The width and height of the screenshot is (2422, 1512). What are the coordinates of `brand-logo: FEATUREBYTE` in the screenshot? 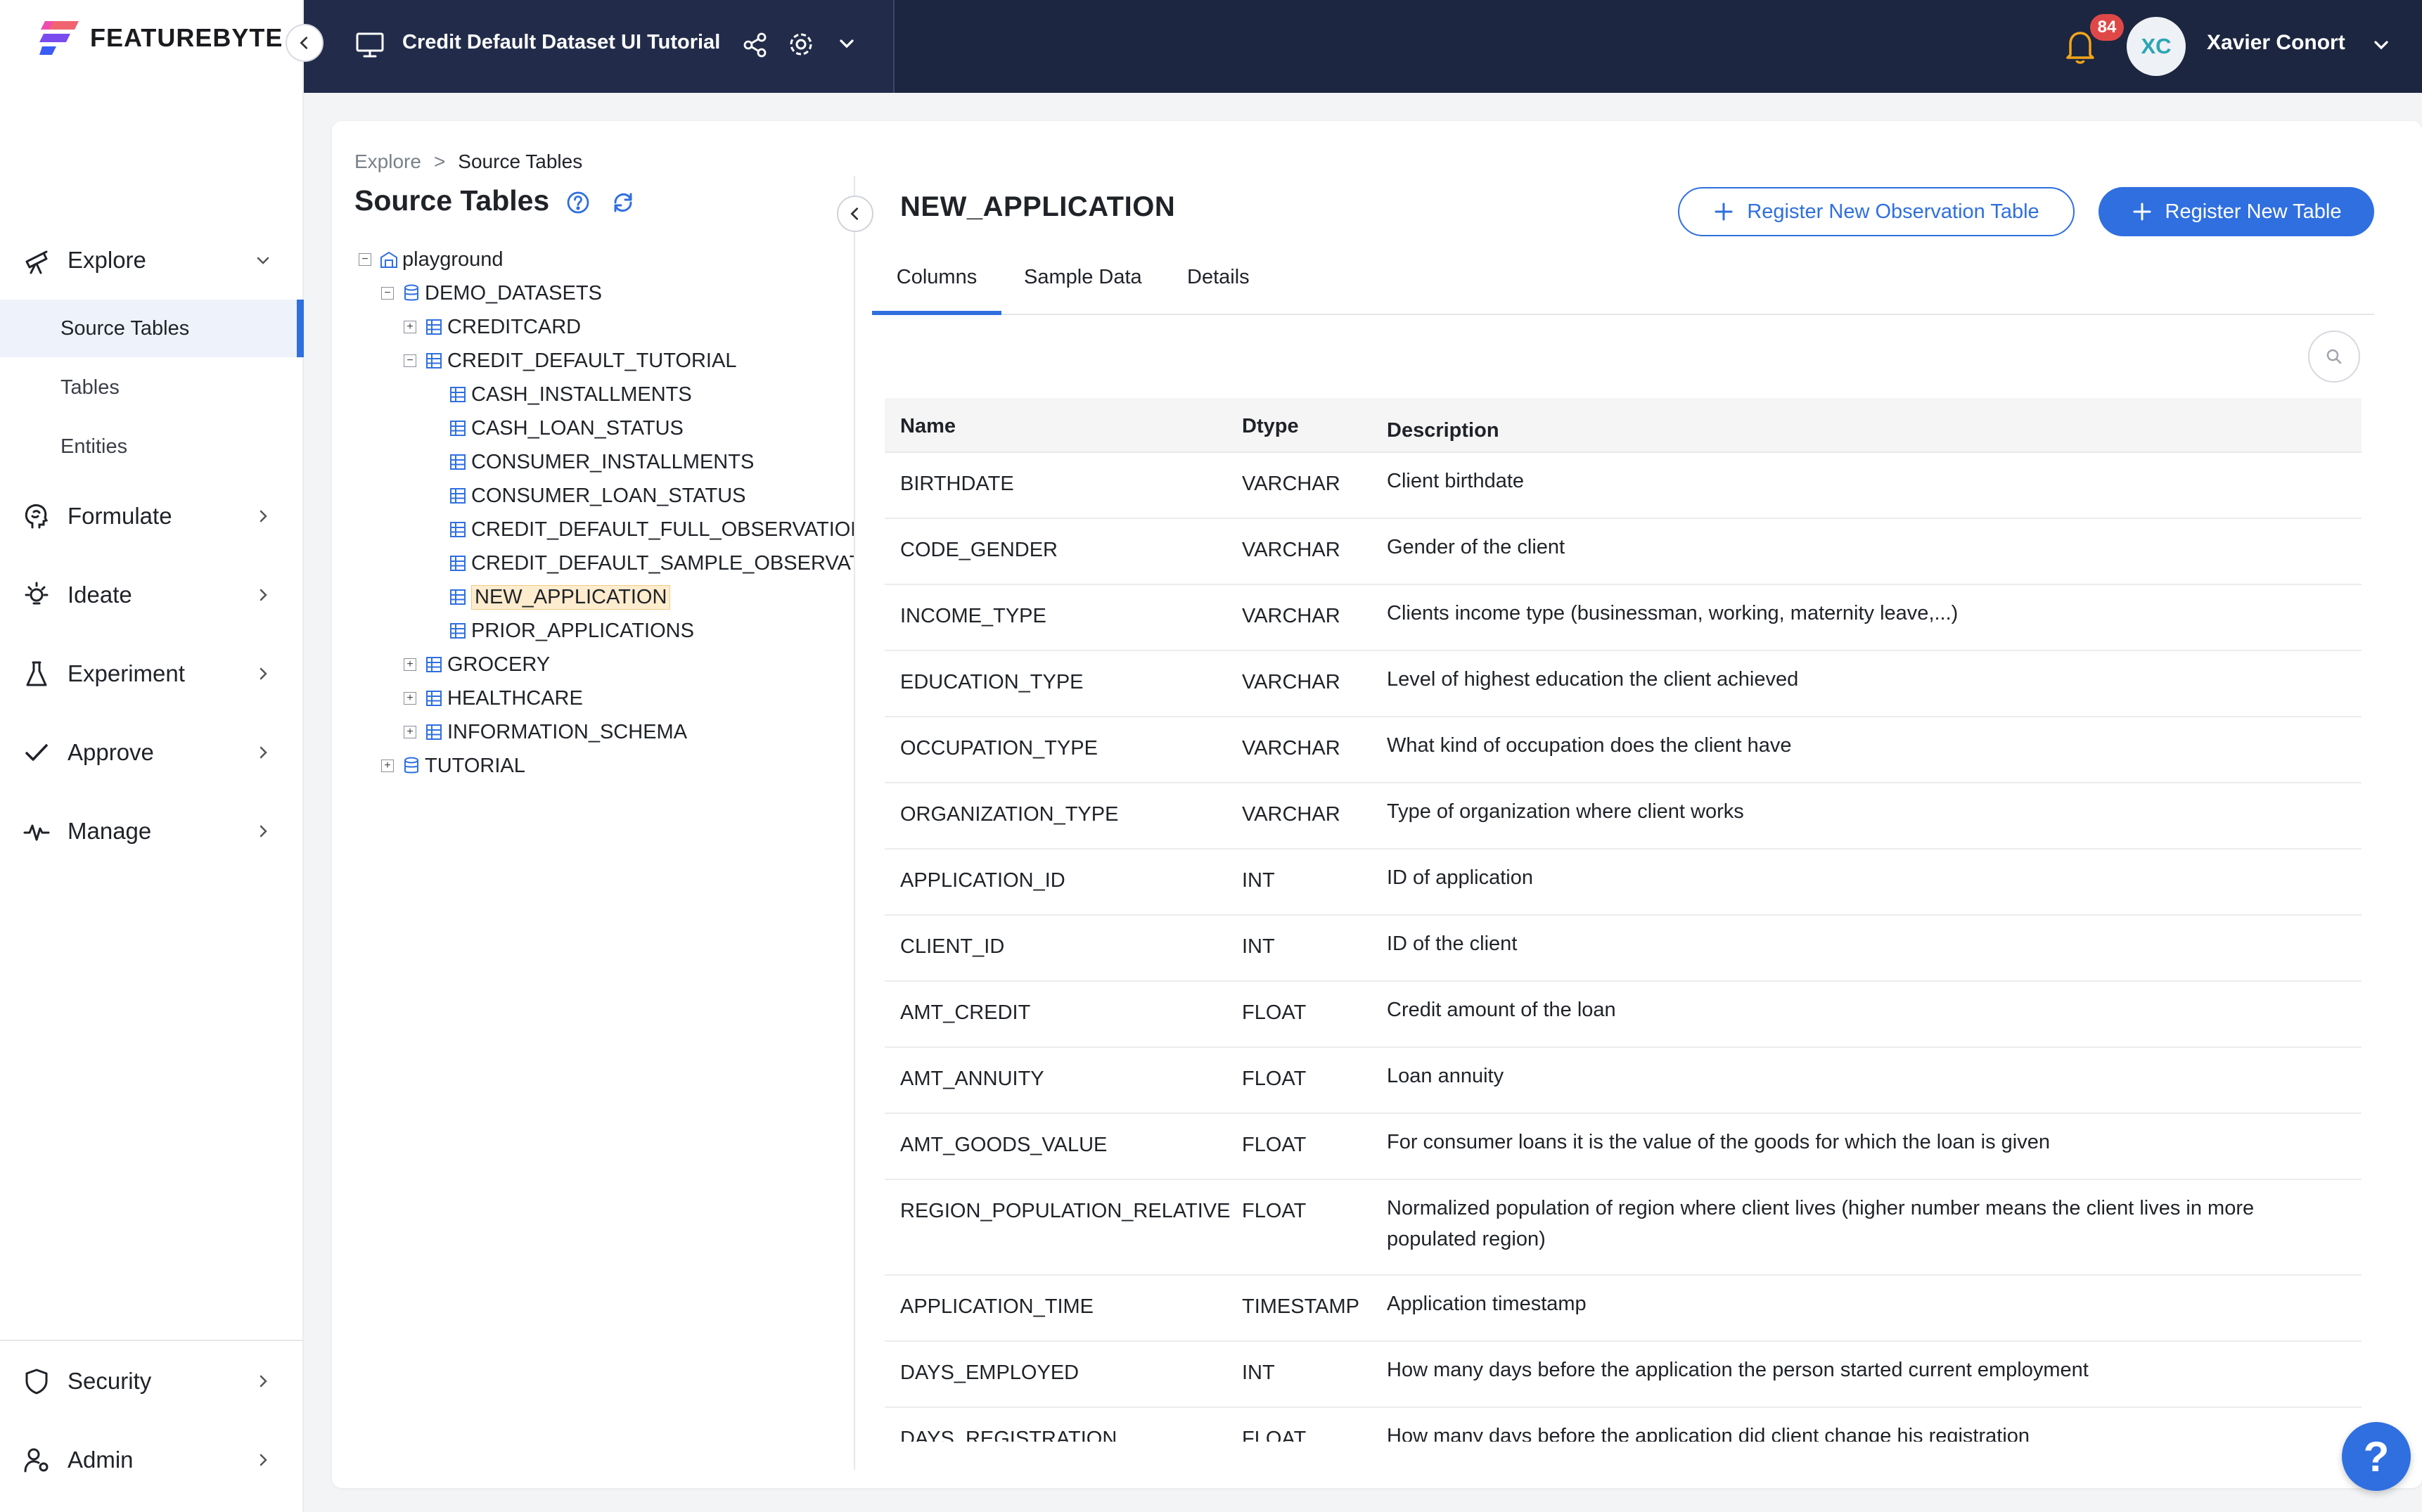 It's located at (161, 38).